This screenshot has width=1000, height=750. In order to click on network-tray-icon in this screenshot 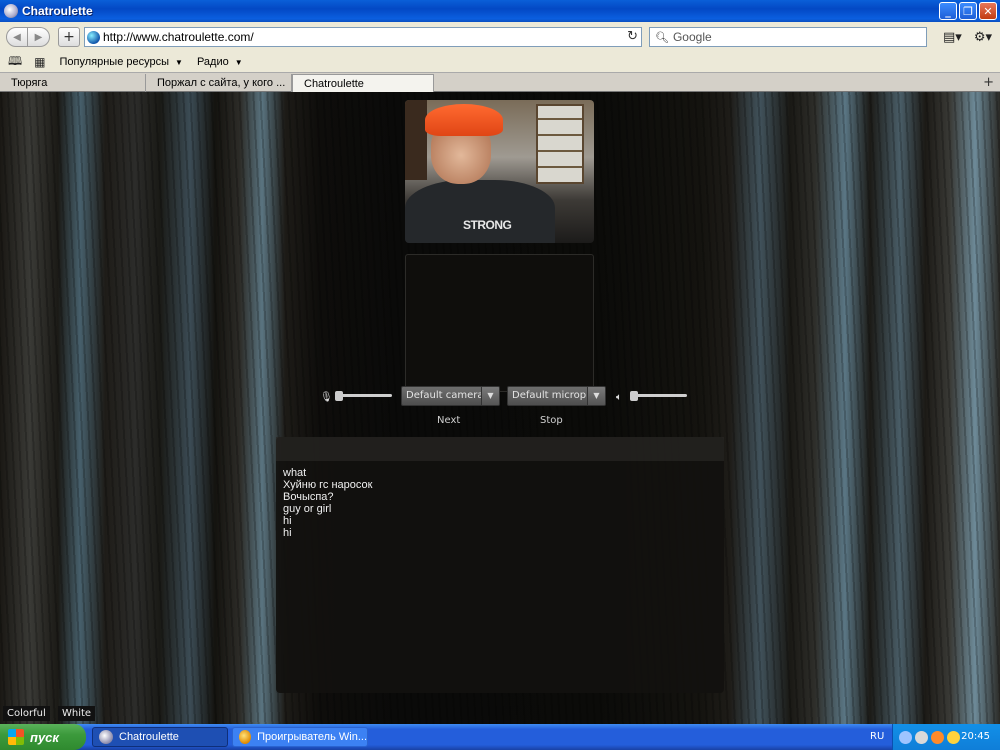, I will do `click(921, 737)`.